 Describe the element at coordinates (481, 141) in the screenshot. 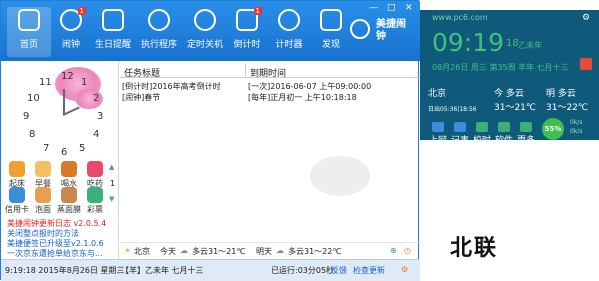

I see `shortcut-label: 校时` at that location.